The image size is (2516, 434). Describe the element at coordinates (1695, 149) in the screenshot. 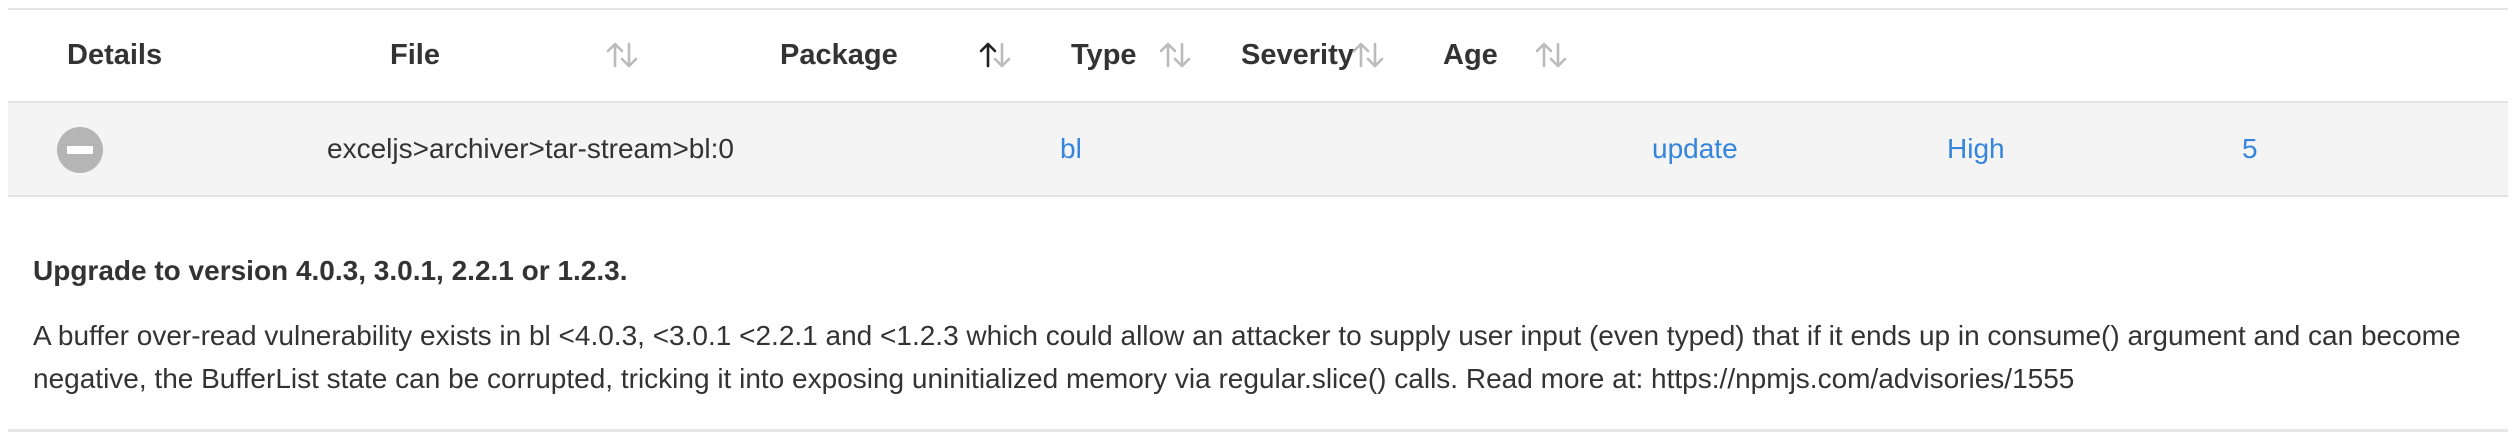

I see `type-link: update` at that location.